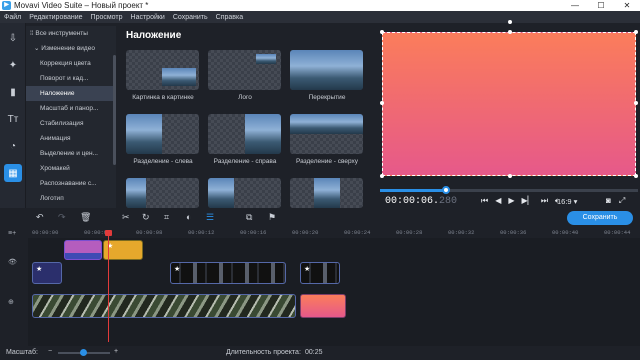  What do you see at coordinates (22, 352) in the screenshot?
I see `zoom-label: Масштаб:` at bounding box center [22, 352].